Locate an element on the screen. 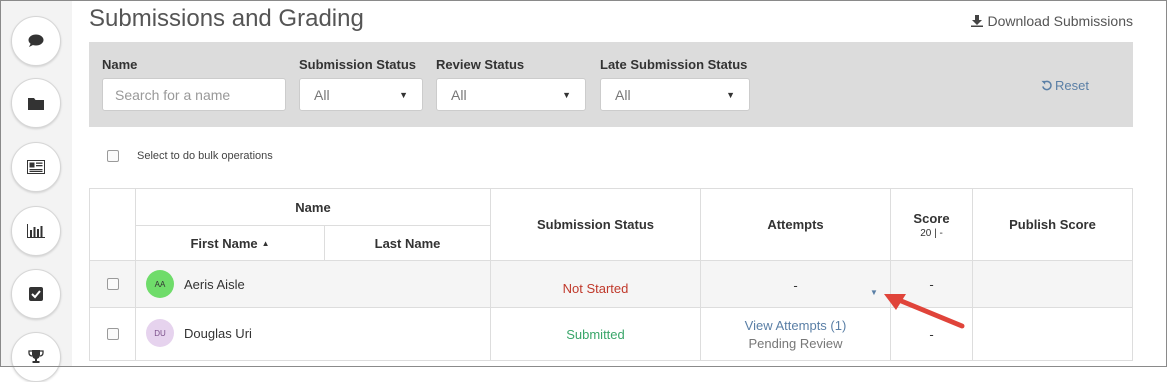 The image size is (1167, 382). chat-bubble-icon is located at coordinates (36, 40).